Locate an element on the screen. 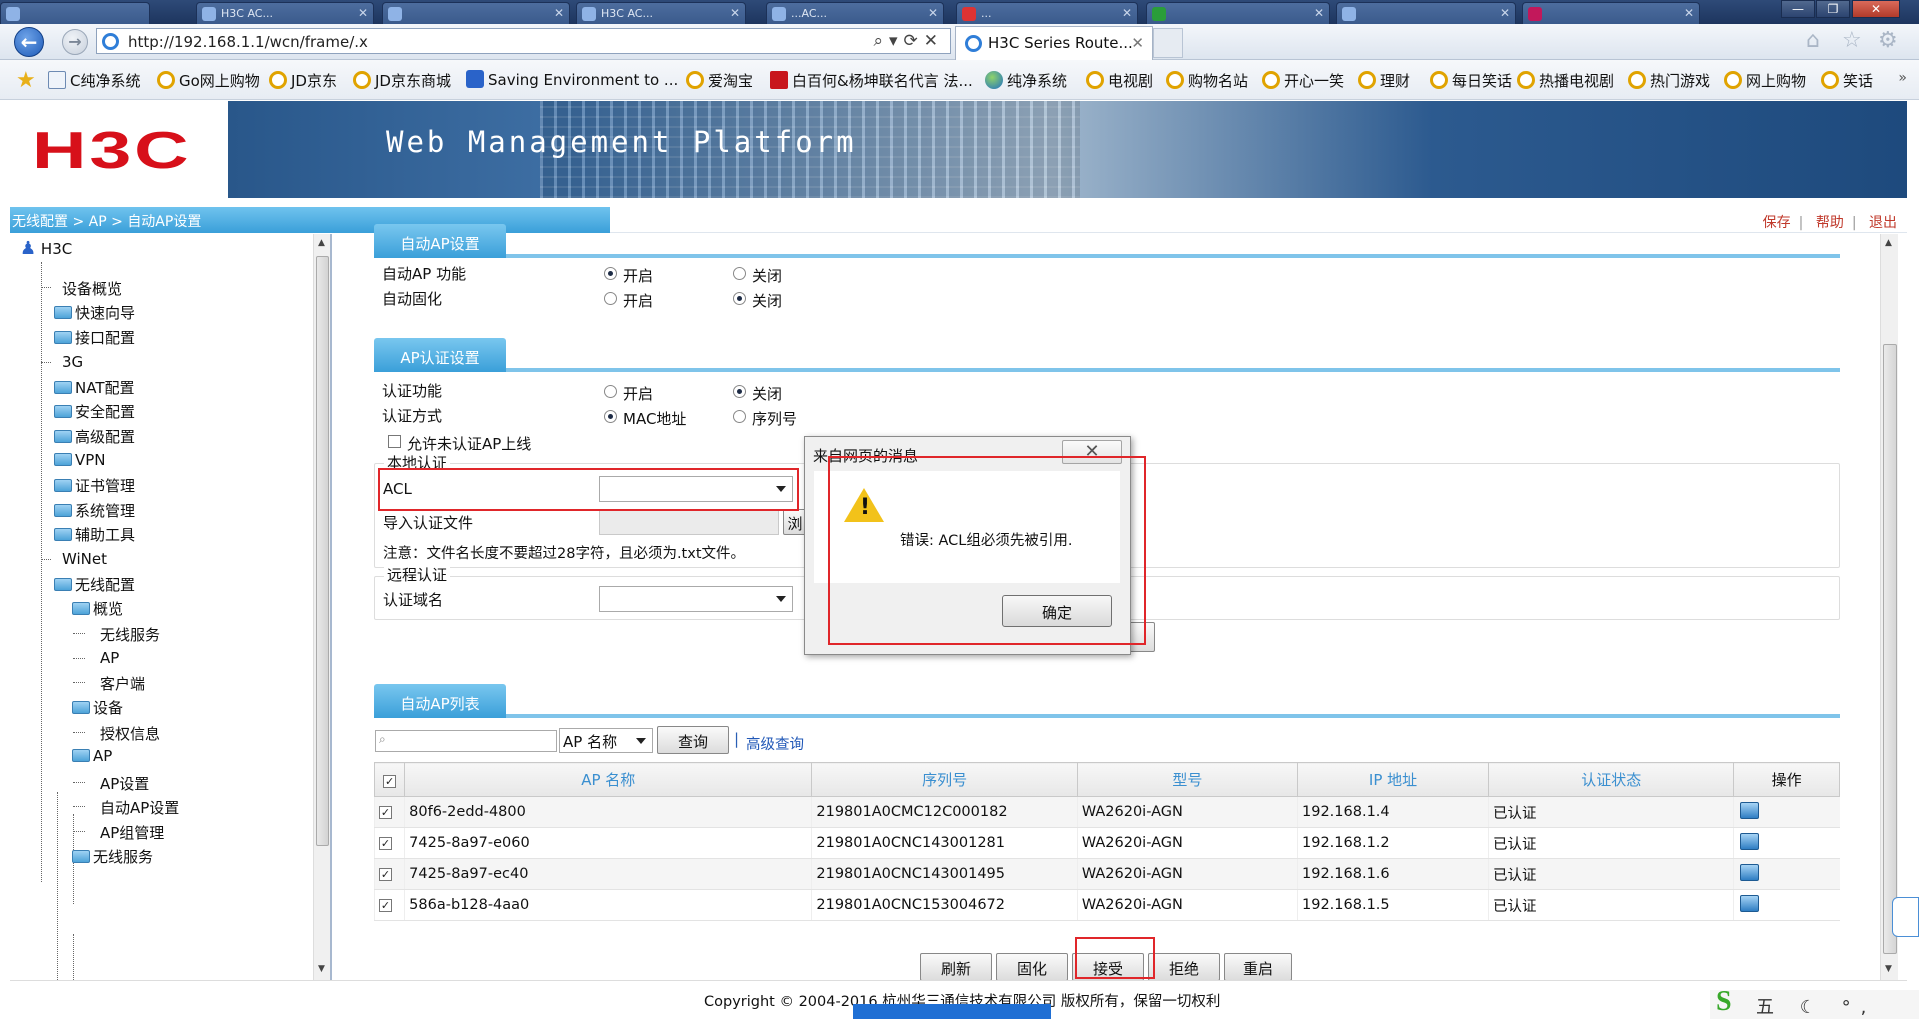 Image resolution: width=1919 pixels, height=1019 pixels. new-tab-button is located at coordinates (1168, 43).